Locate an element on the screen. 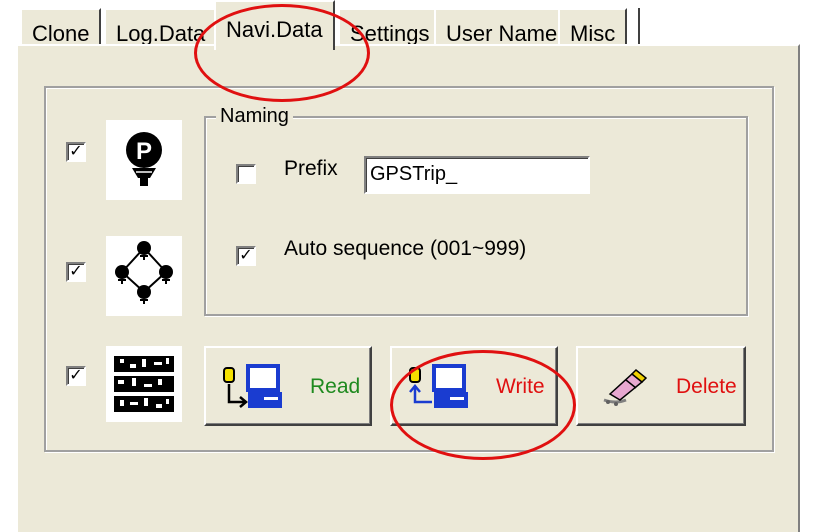 This screenshot has height=532, width=814. prefix-checkbox is located at coordinates (246, 174).